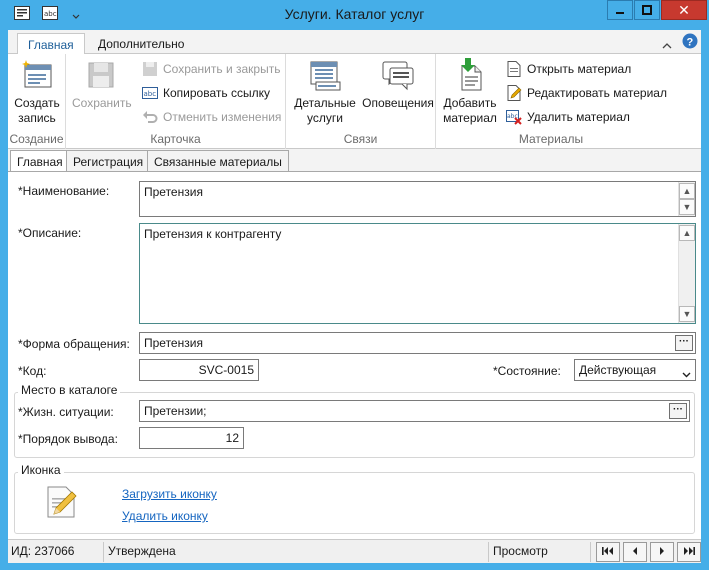  I want to click on create-record-button: Создать запись, so click(37, 92).